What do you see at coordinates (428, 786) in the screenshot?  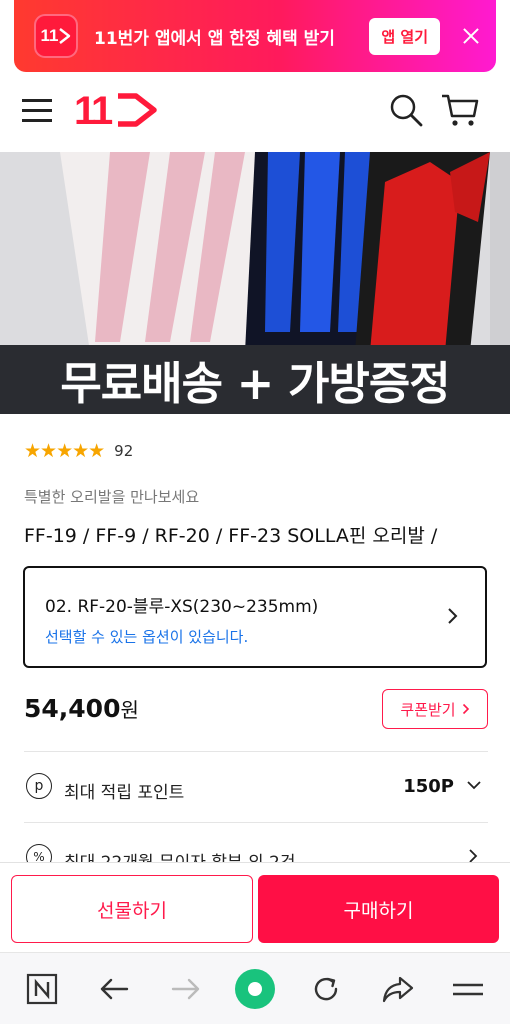 I see `points-value: 150P` at bounding box center [428, 786].